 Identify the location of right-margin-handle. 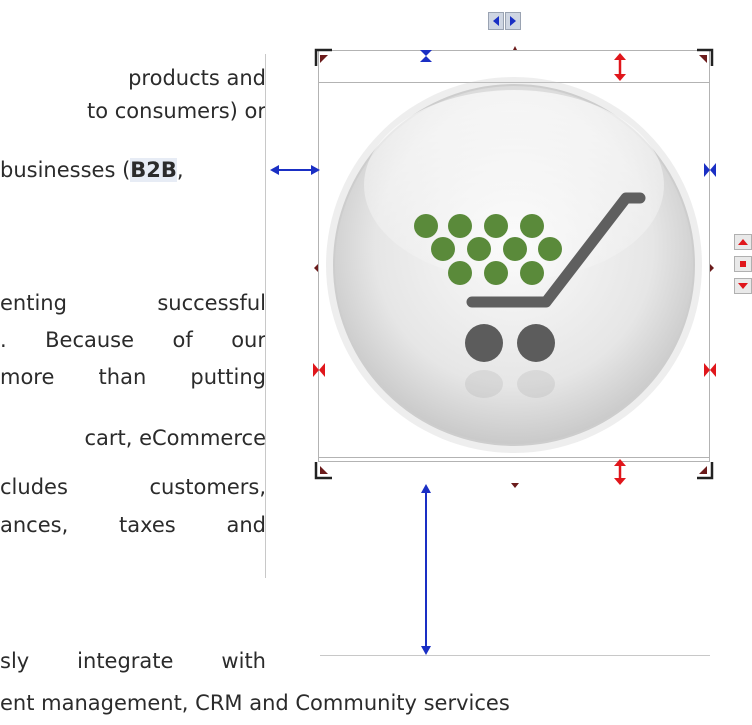
(710, 170).